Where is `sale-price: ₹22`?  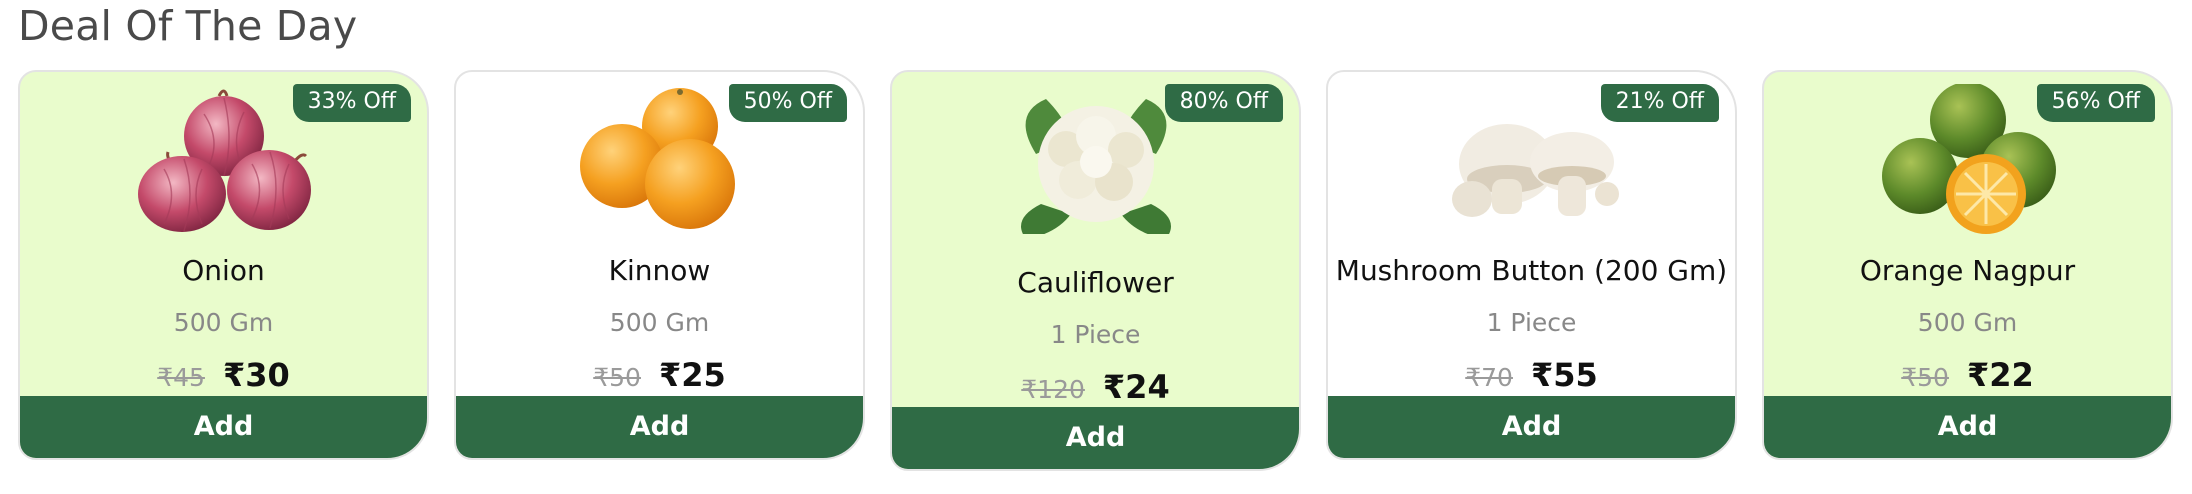 sale-price: ₹22 is located at coordinates (2000, 375).